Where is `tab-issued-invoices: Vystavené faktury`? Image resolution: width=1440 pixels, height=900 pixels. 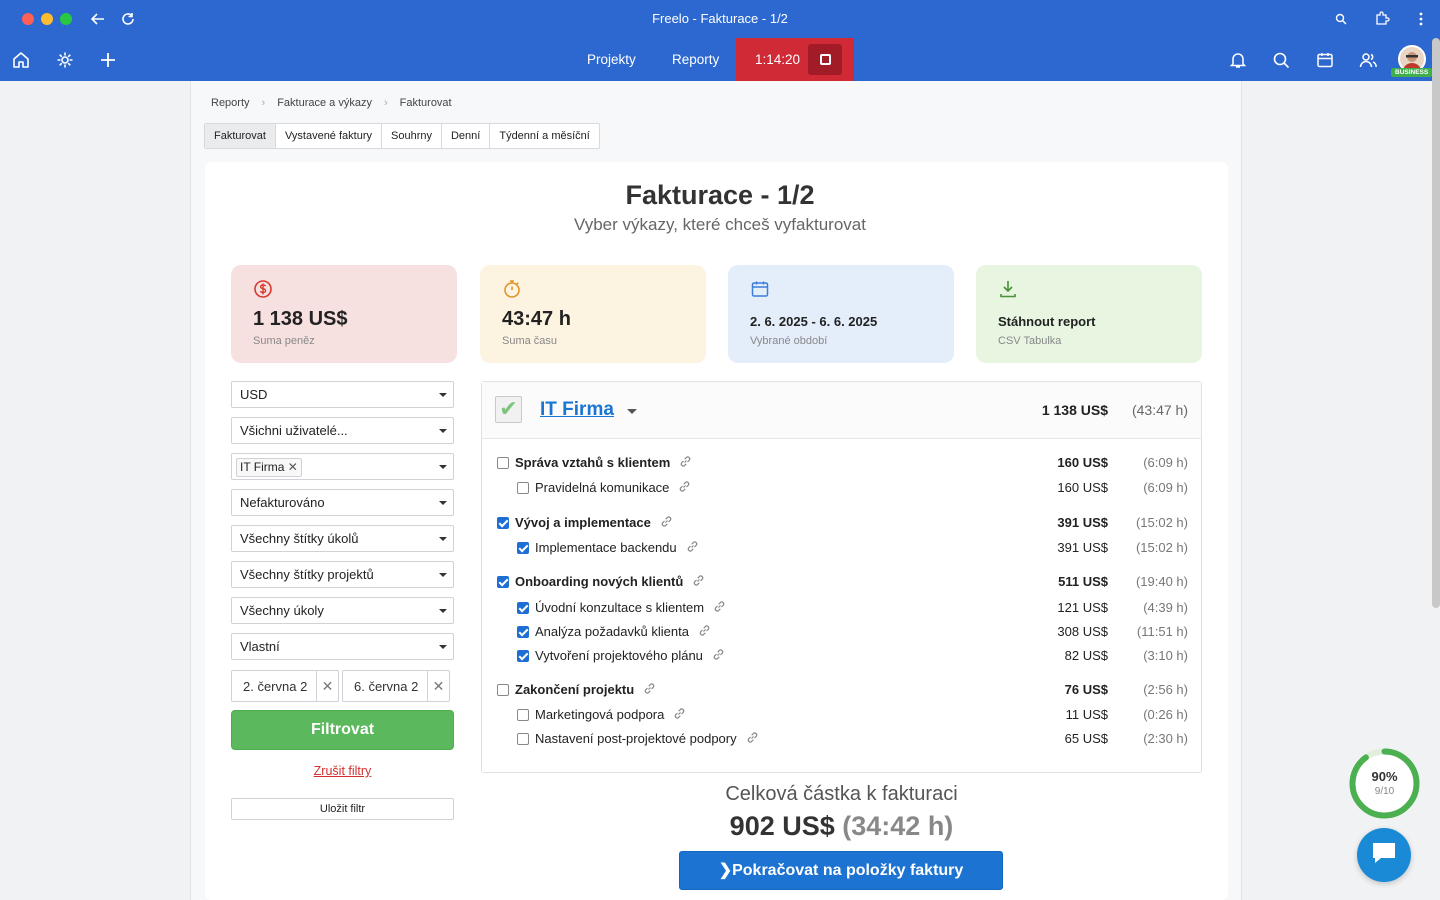
tab-issued-invoices: Vystavené faktury is located at coordinates (329, 136).